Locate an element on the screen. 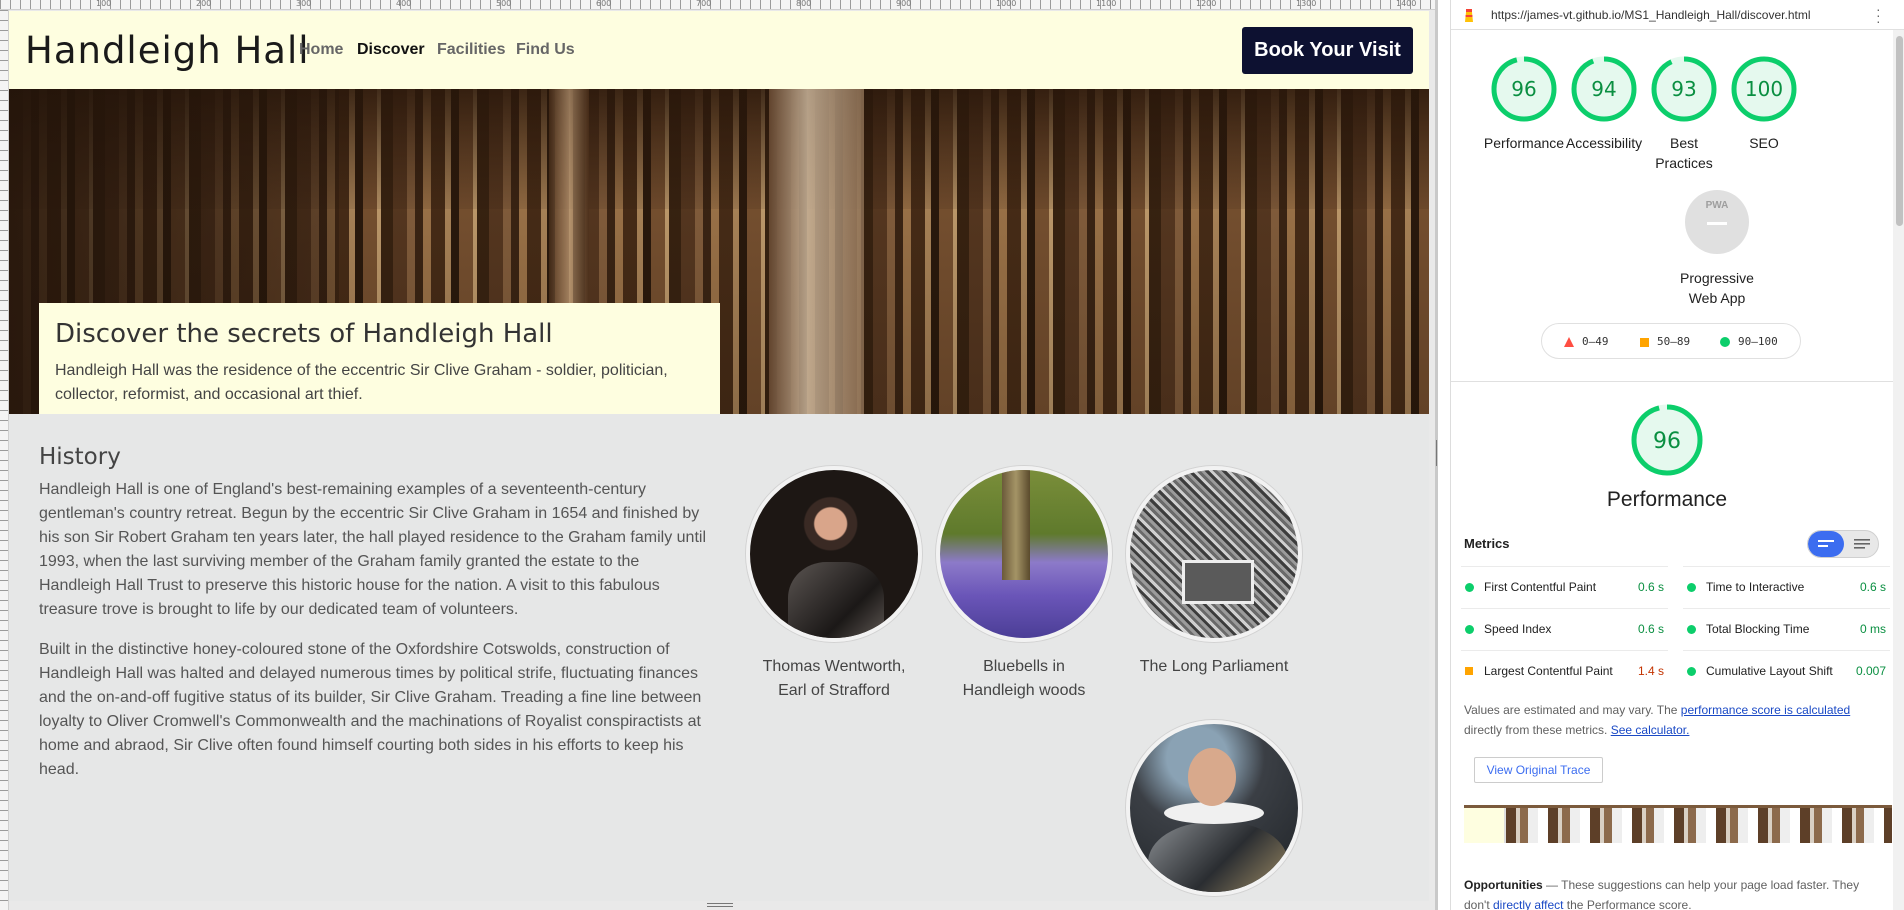  metric-speed-index: Speed Index 0.6 s is located at coordinates (1564, 629).